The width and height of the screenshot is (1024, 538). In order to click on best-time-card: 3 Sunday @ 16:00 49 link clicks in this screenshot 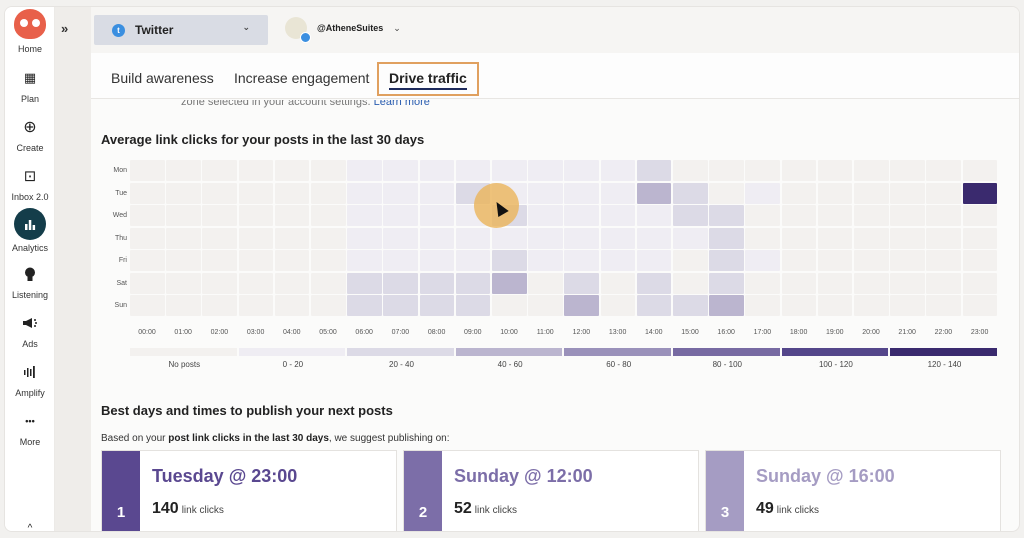, I will do `click(853, 490)`.